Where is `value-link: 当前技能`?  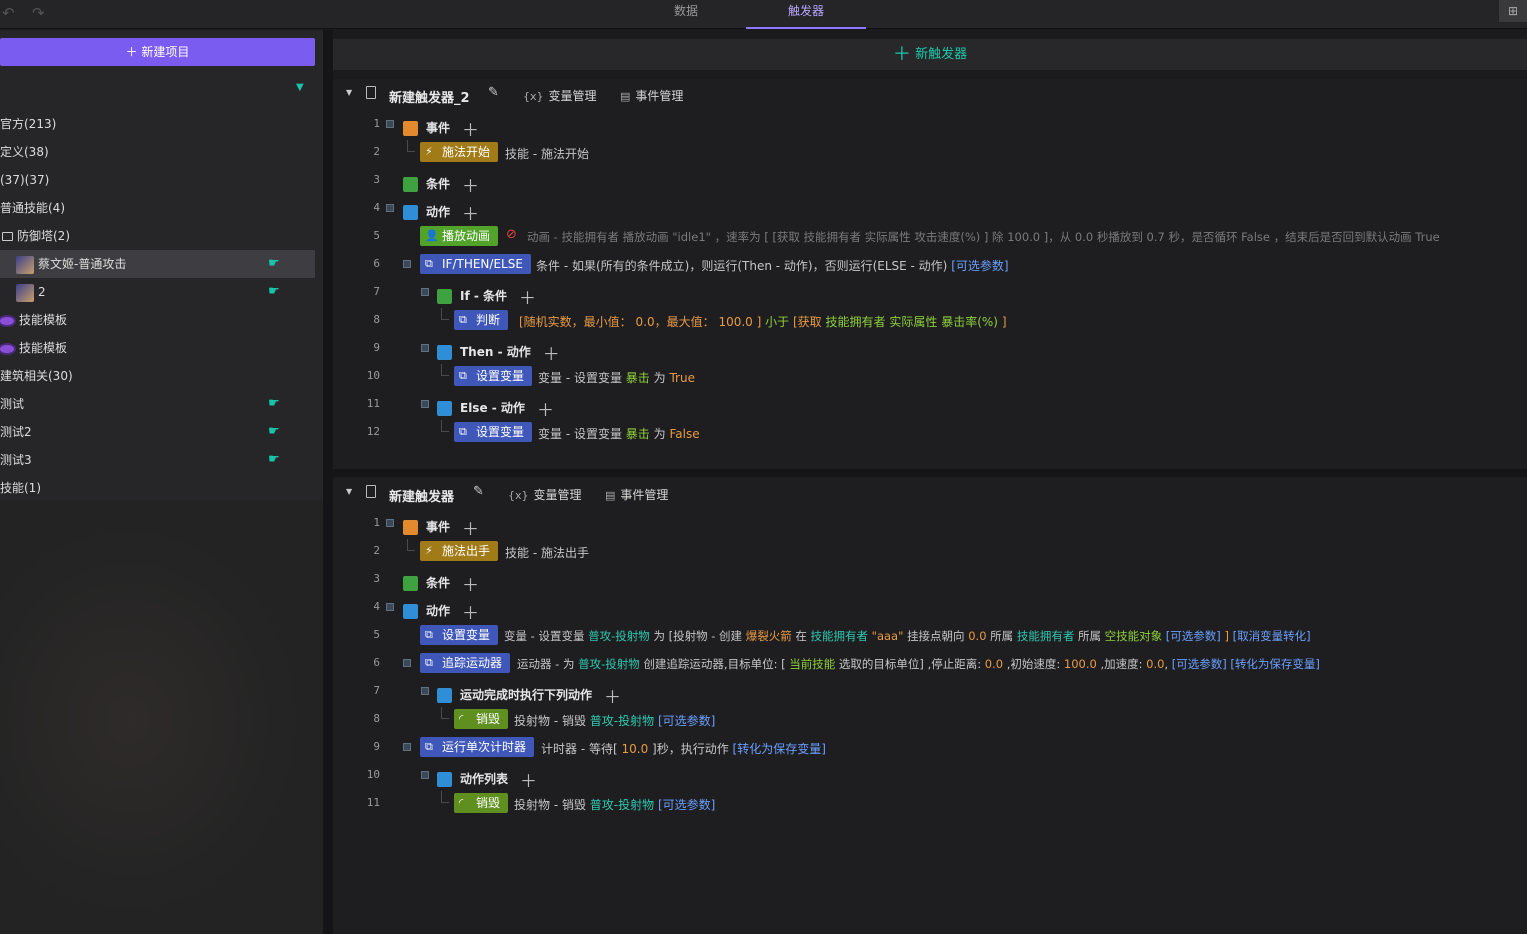 value-link: 当前技能 is located at coordinates (812, 664).